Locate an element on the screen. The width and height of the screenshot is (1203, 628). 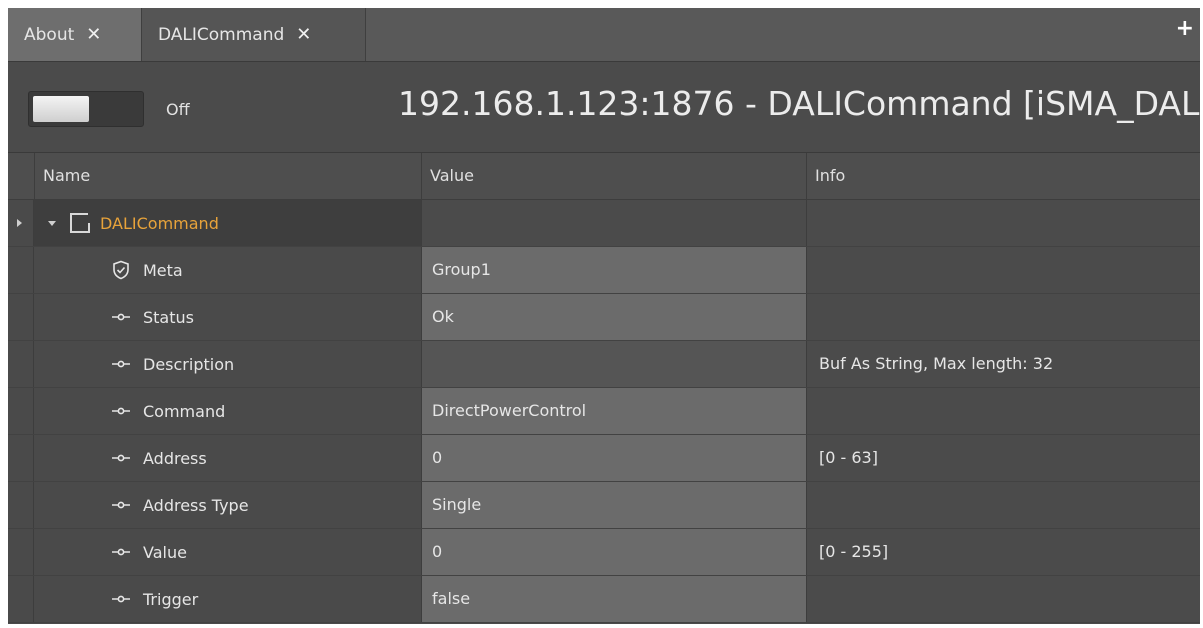
property-label: Address Type is located at coordinates (196, 505).